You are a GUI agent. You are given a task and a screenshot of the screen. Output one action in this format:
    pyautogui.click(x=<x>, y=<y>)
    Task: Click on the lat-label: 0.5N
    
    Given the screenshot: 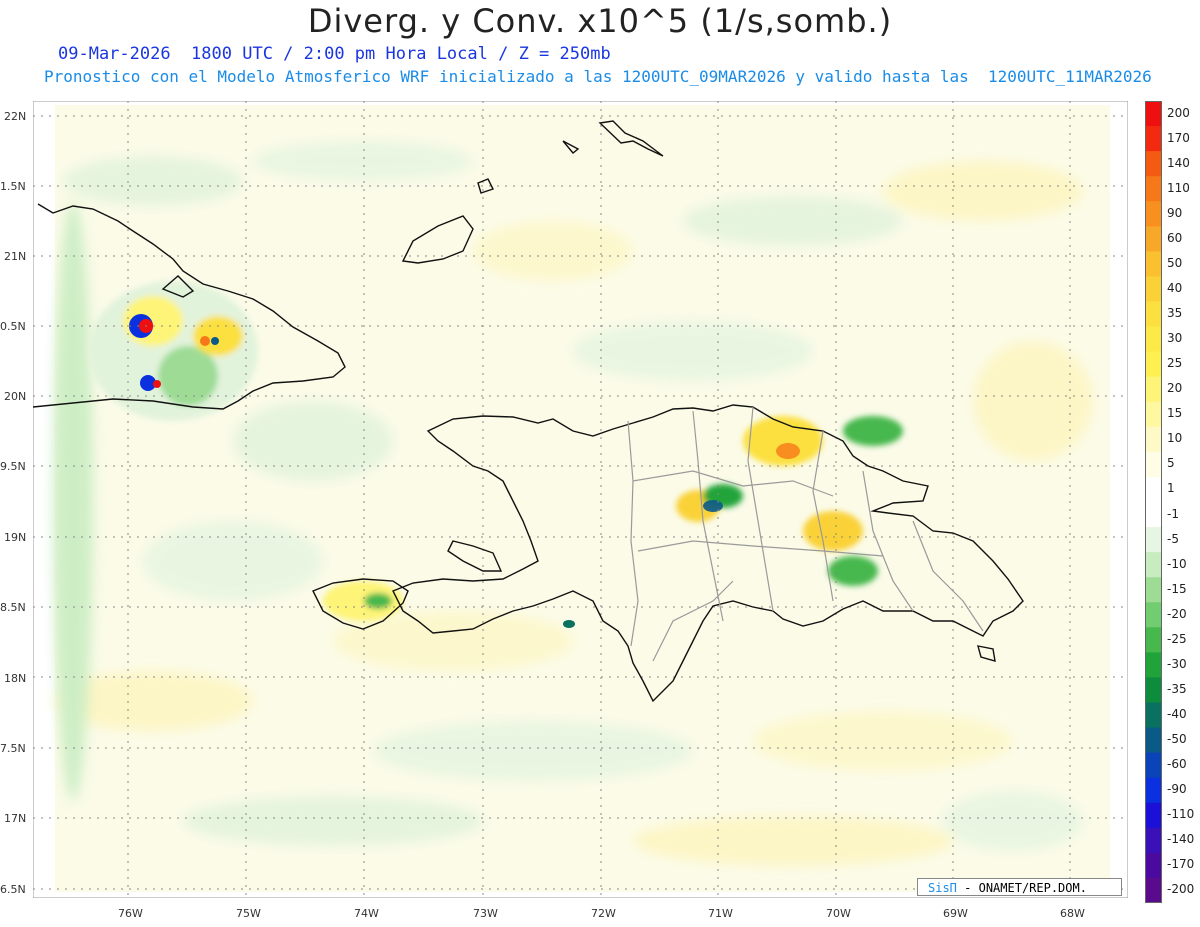 What is the action you would take?
    pyautogui.click(x=13, y=326)
    